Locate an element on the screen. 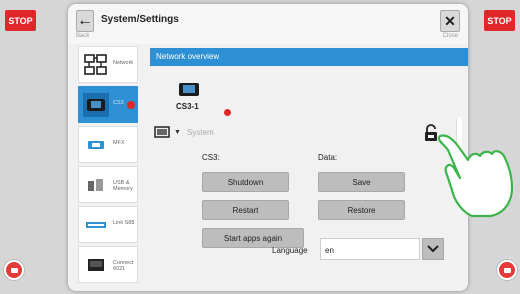 The height and width of the screenshot is (294, 520). sidebar-item-label: USB & Memory is located at coordinates (123, 186).